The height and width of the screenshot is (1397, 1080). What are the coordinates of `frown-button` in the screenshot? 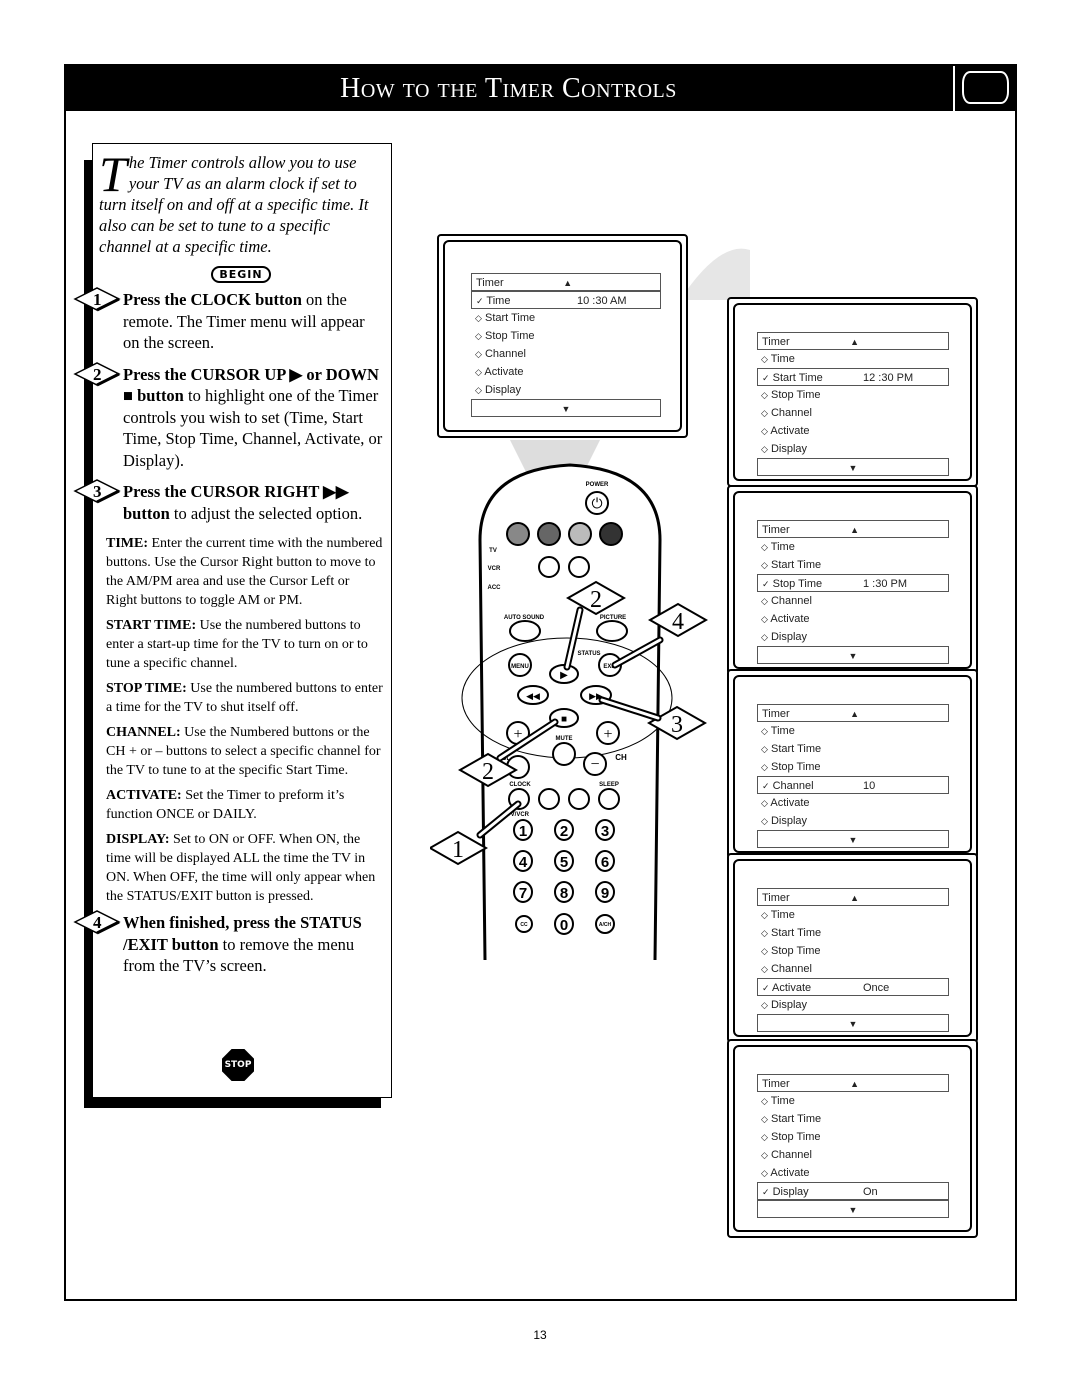 It's located at (579, 567).